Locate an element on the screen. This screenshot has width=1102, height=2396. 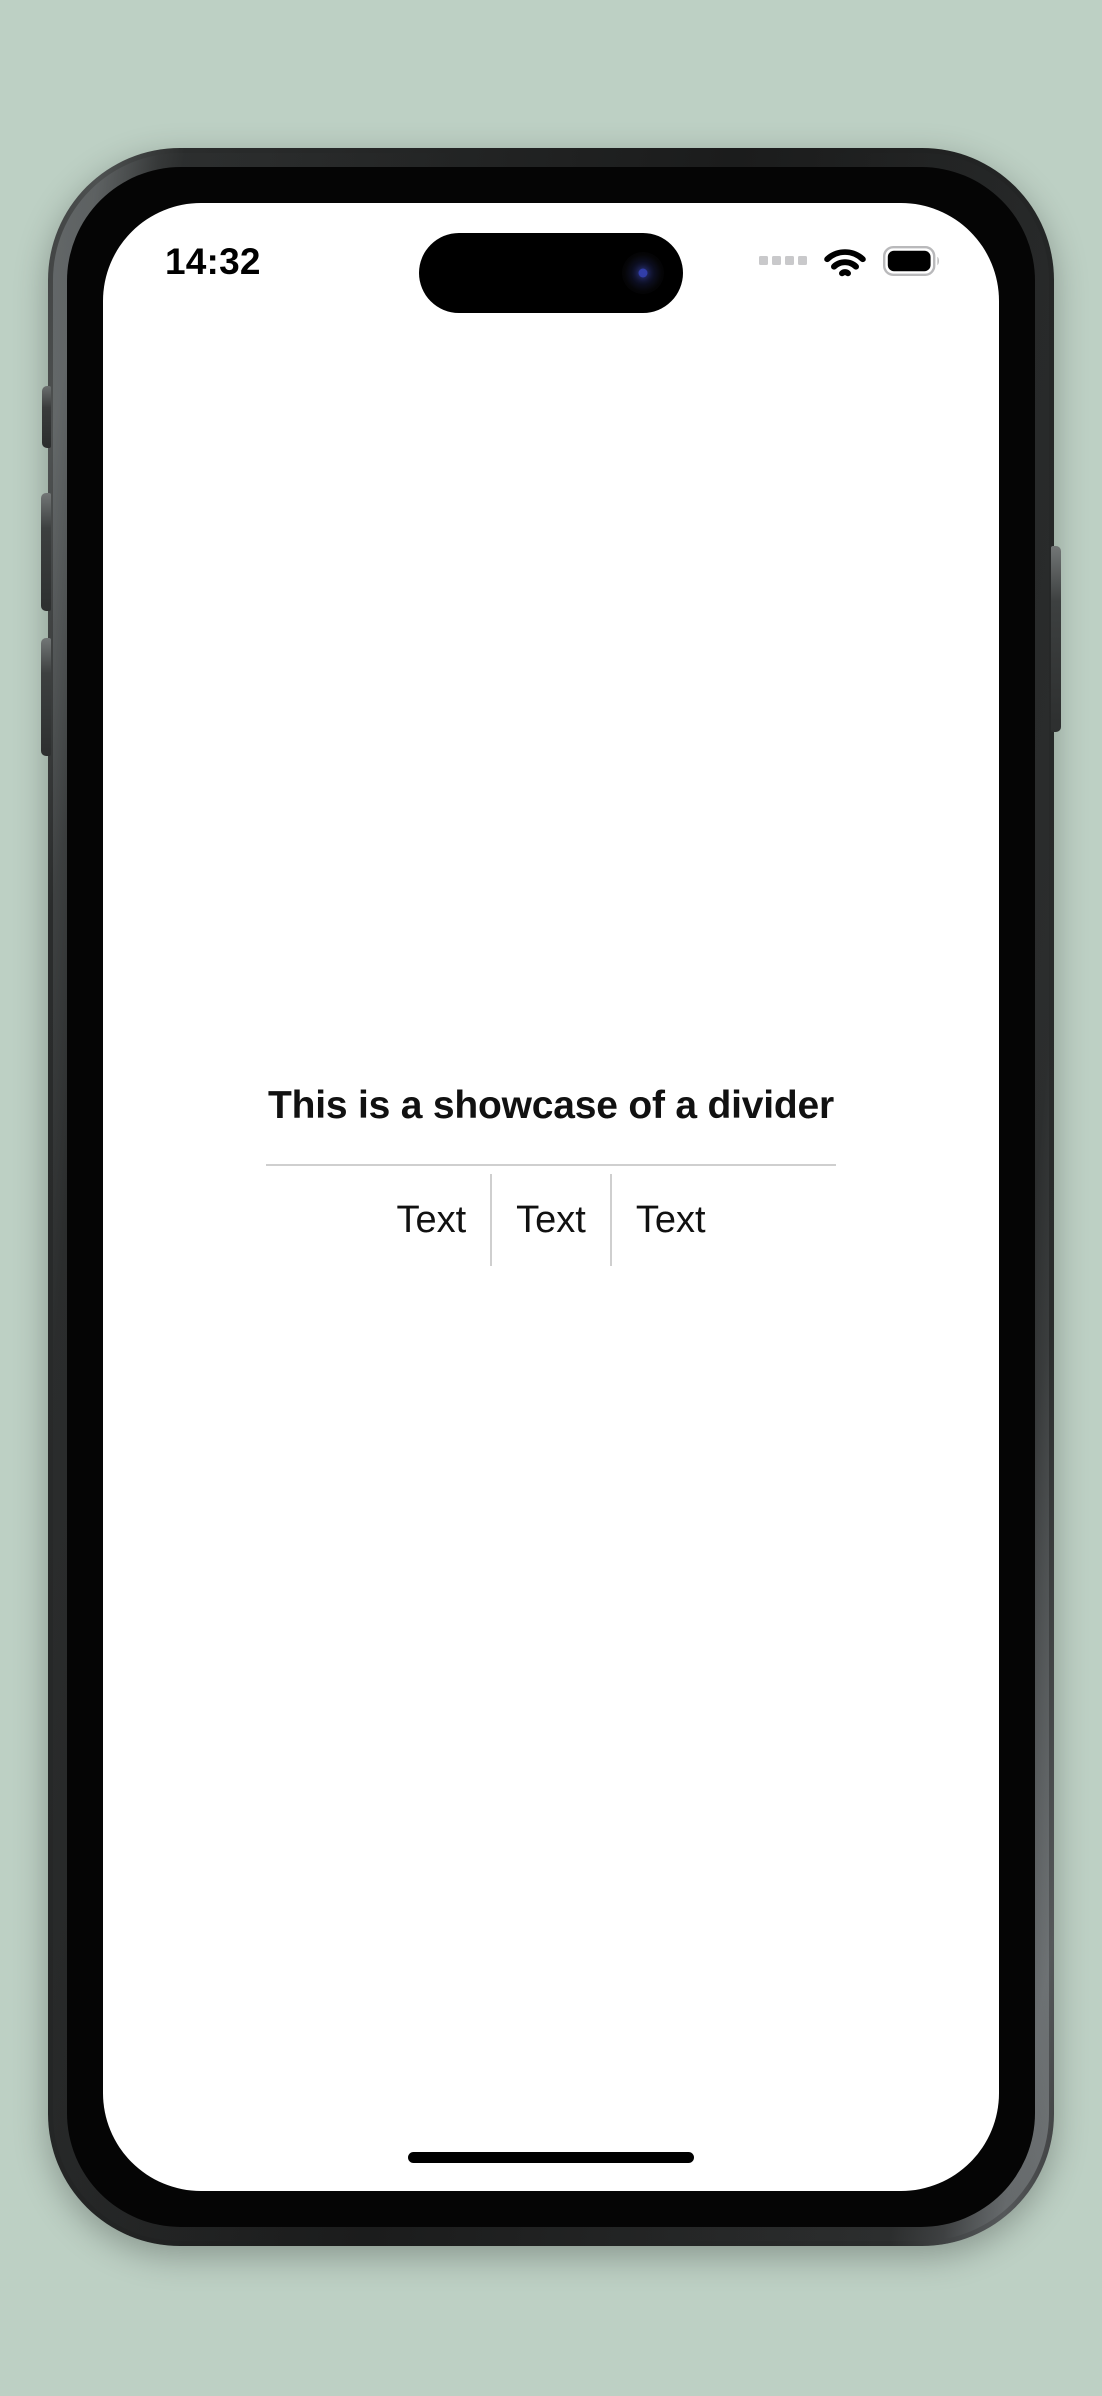
volume-up-button is located at coordinates (46, 552).